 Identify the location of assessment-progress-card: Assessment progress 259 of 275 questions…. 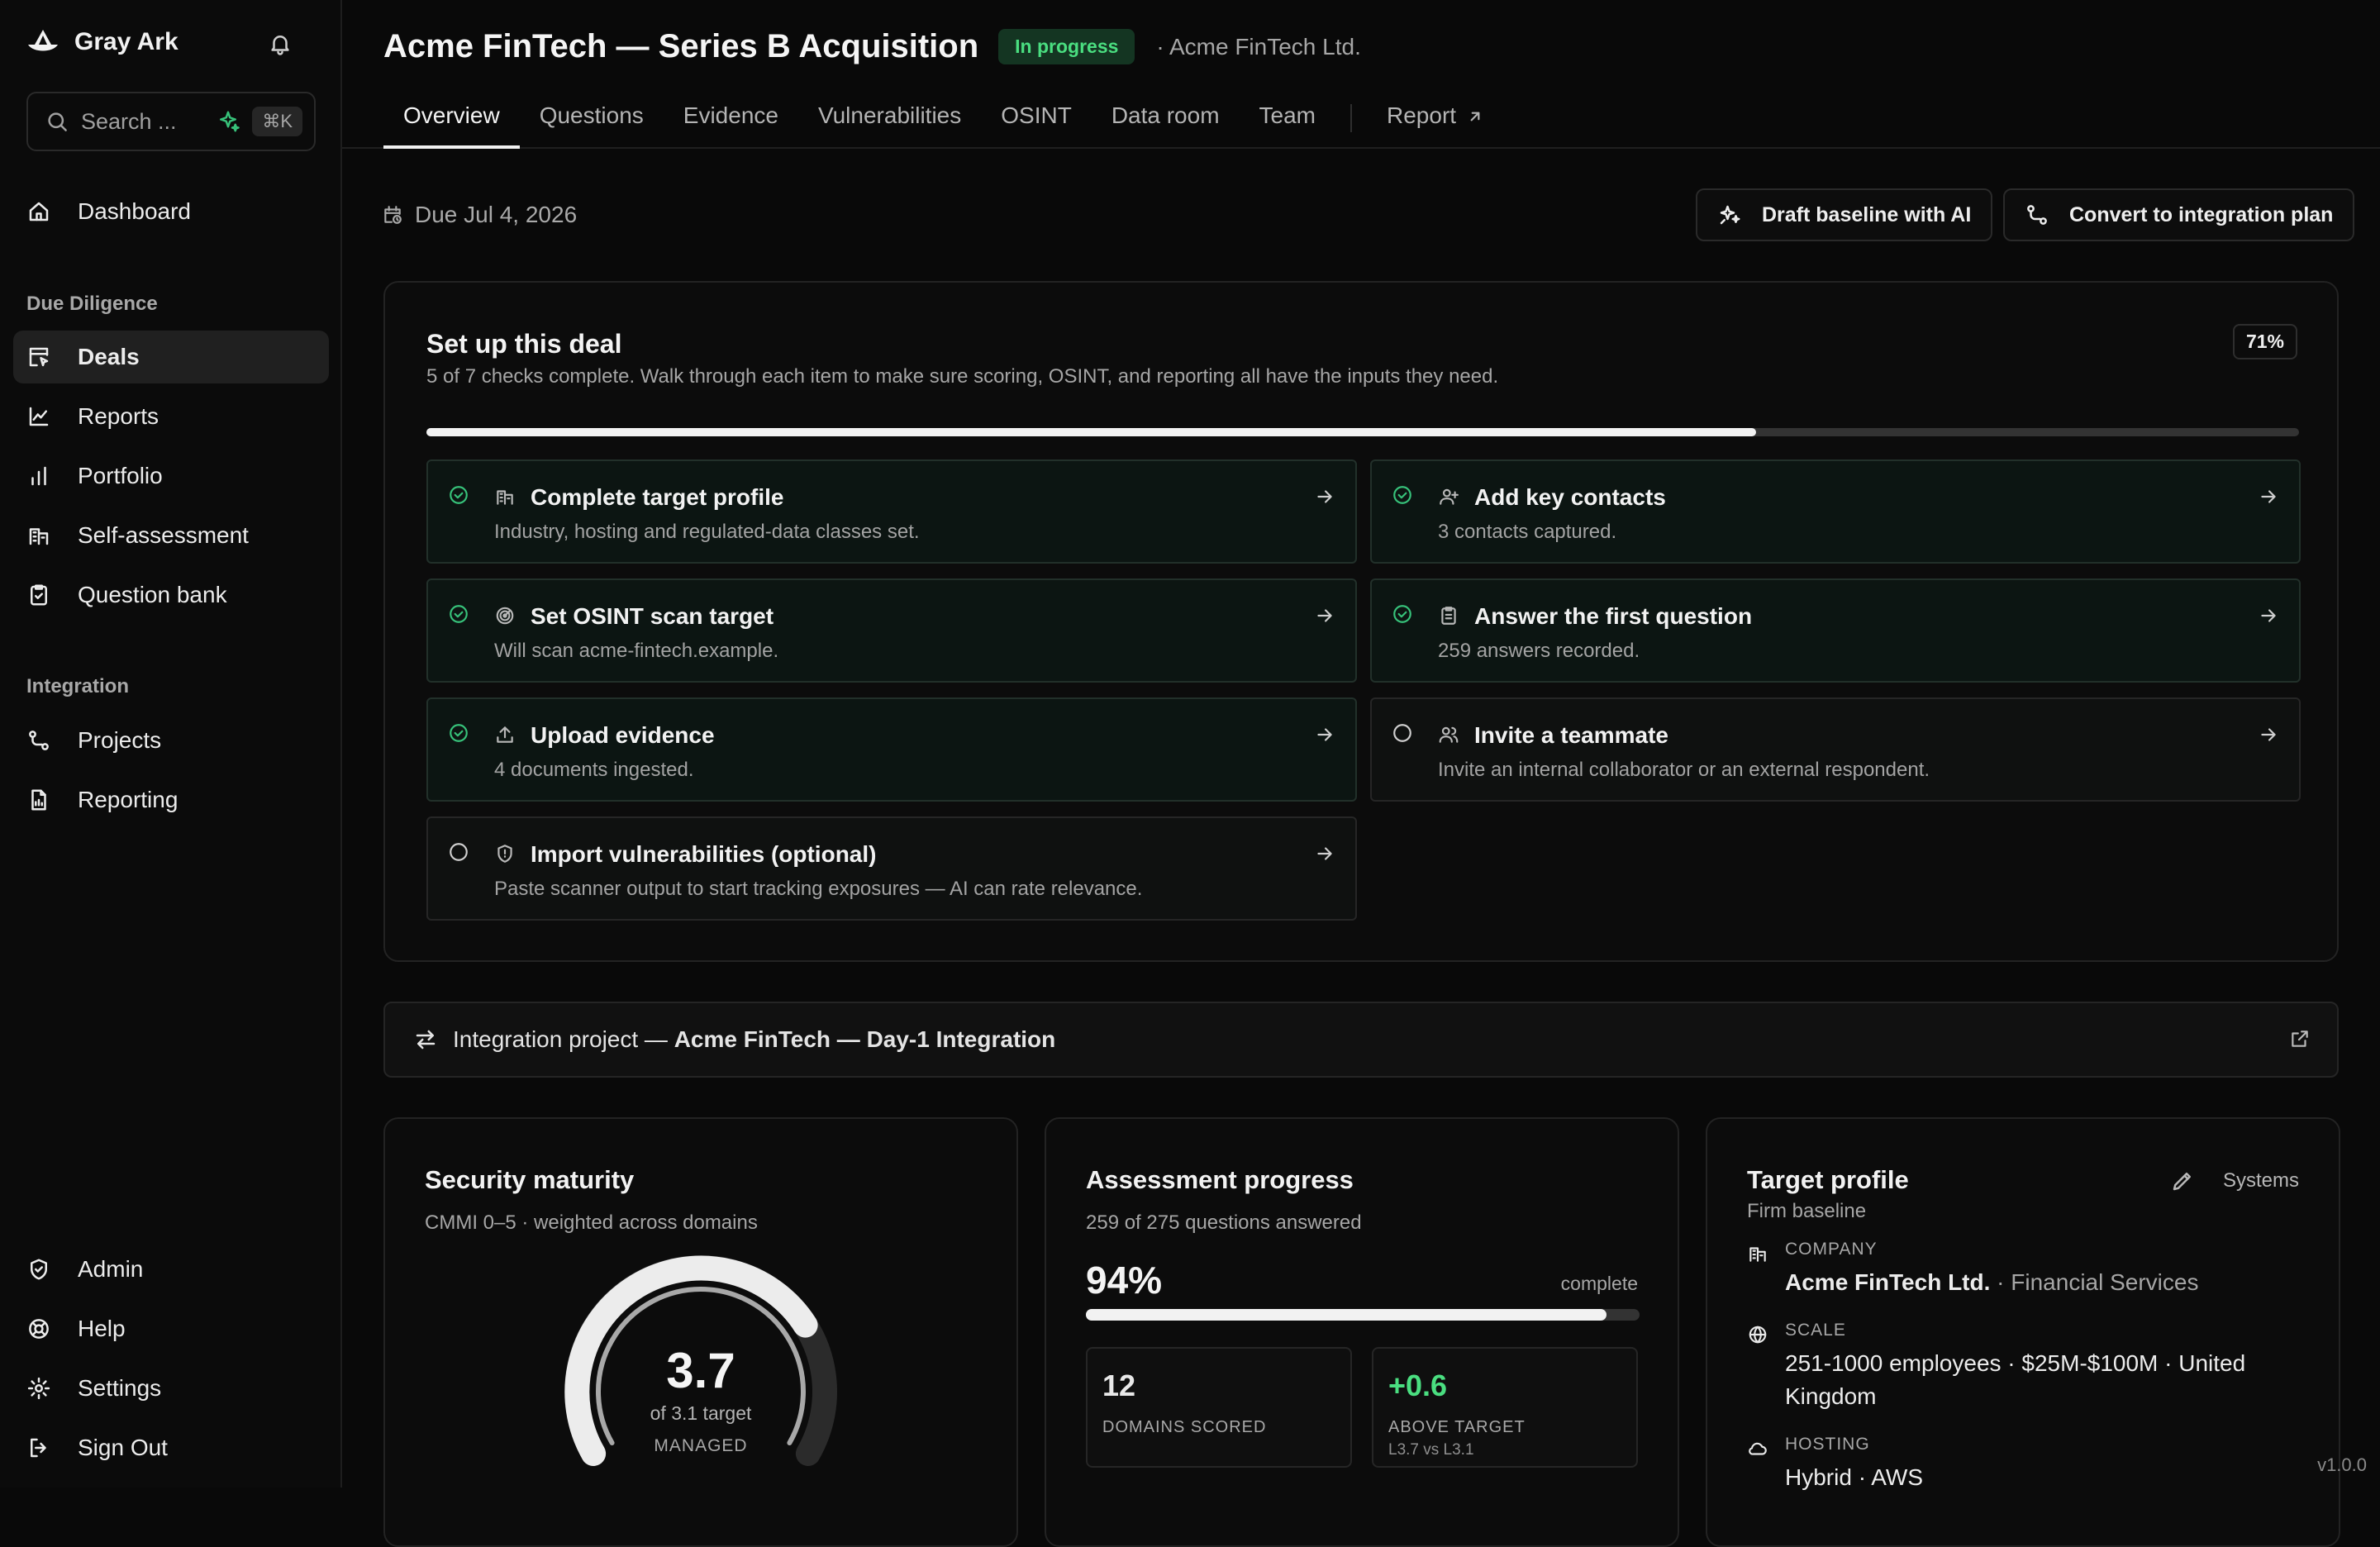
(1362, 1332).